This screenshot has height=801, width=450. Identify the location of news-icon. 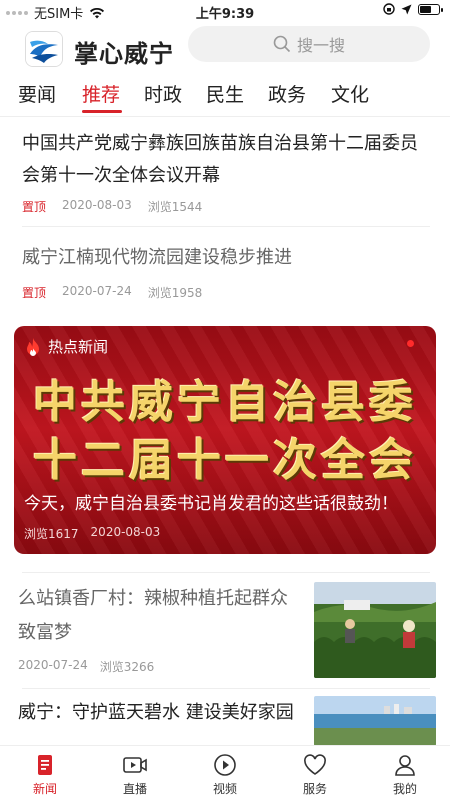
(45, 765).